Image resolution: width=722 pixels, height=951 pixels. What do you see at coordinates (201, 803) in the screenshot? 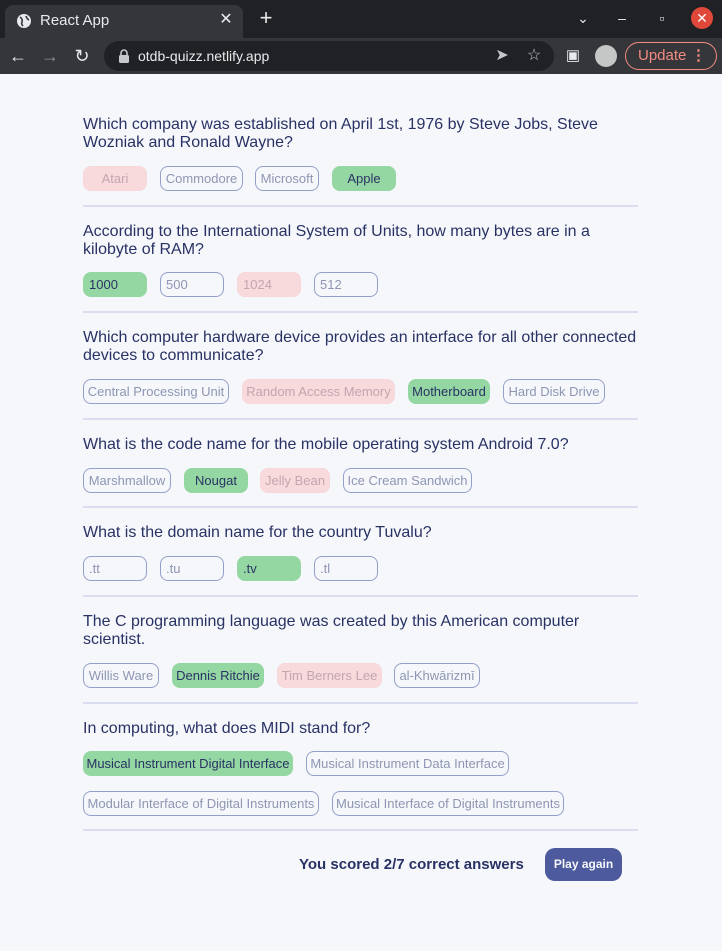
I see `answer-option: Modular Interface of Digital Instruments` at bounding box center [201, 803].